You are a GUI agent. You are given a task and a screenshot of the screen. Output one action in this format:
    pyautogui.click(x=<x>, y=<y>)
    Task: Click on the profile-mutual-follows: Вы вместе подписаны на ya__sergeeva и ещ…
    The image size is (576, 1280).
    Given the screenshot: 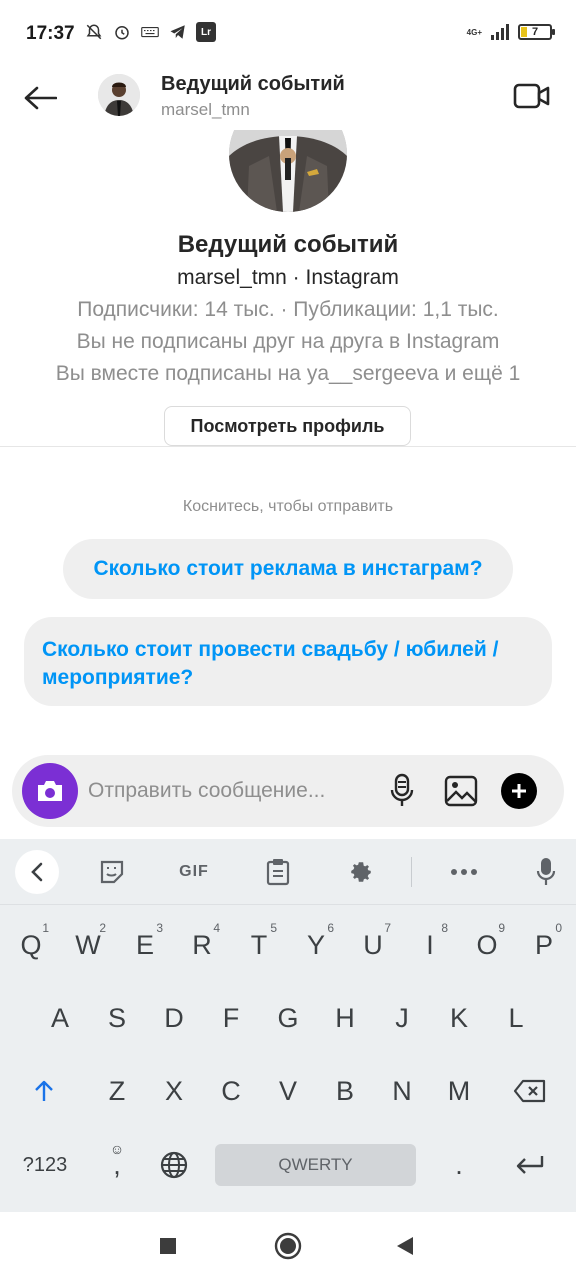 What is the action you would take?
    pyautogui.click(x=288, y=373)
    